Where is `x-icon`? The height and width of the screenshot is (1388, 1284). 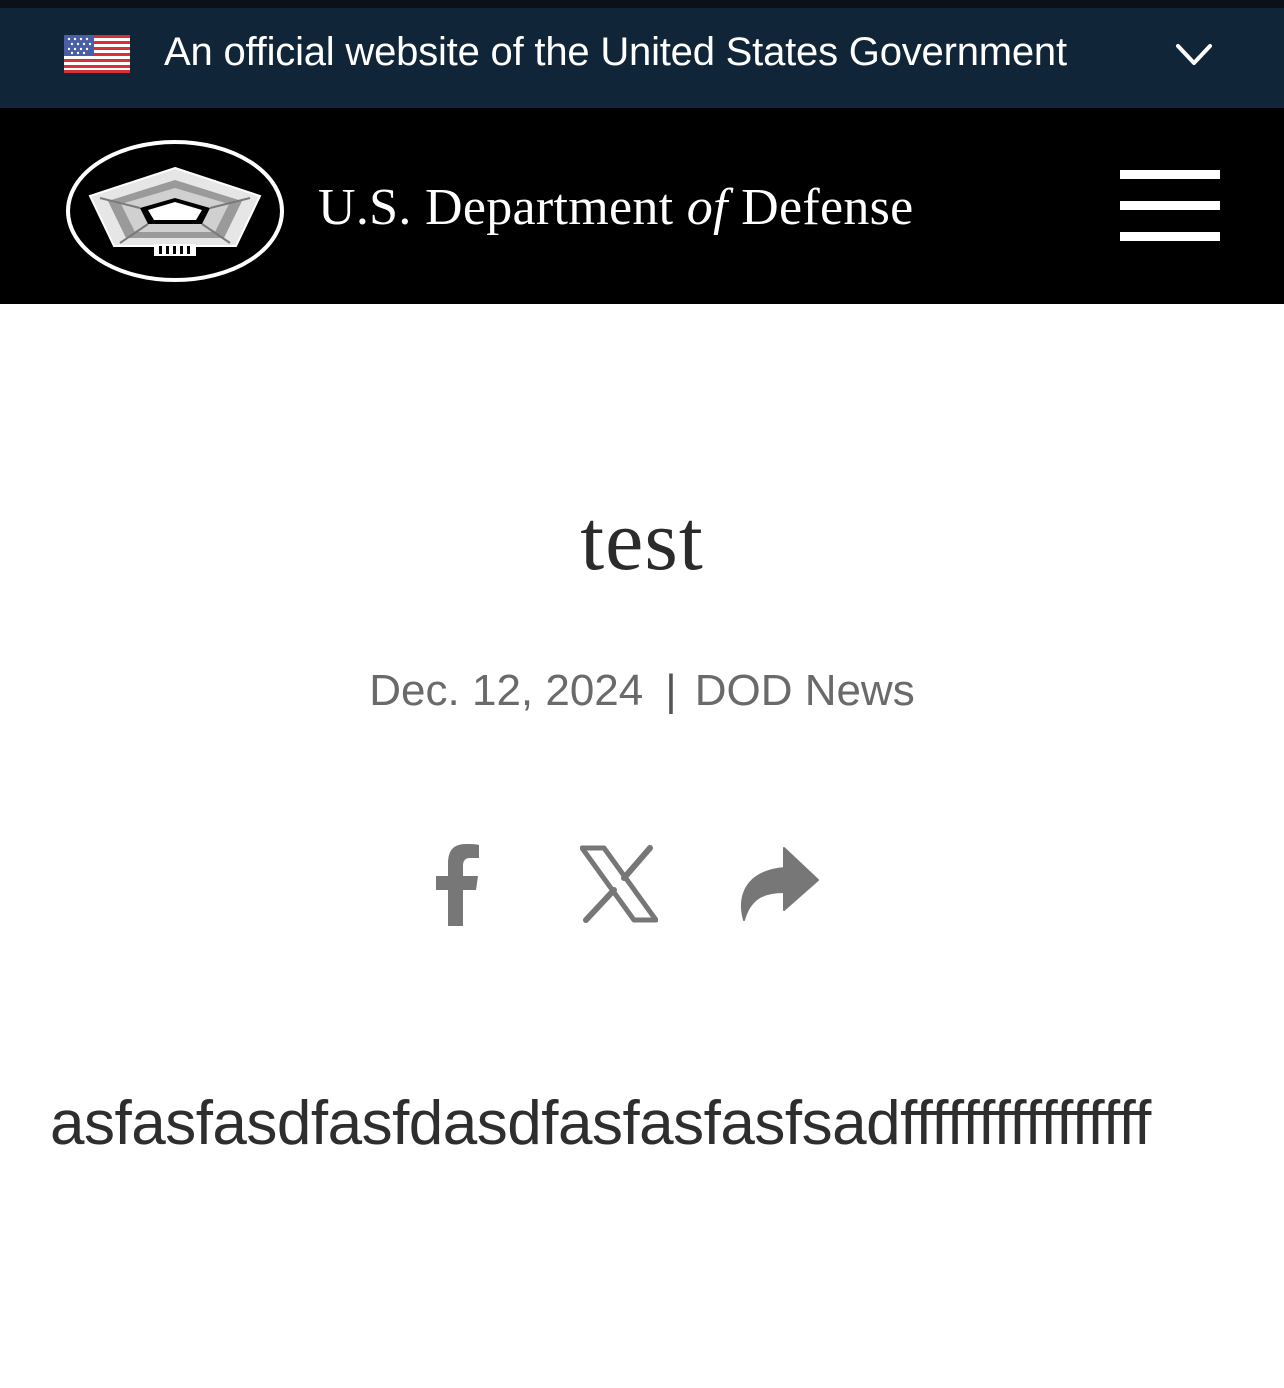 x-icon is located at coordinates (619, 884).